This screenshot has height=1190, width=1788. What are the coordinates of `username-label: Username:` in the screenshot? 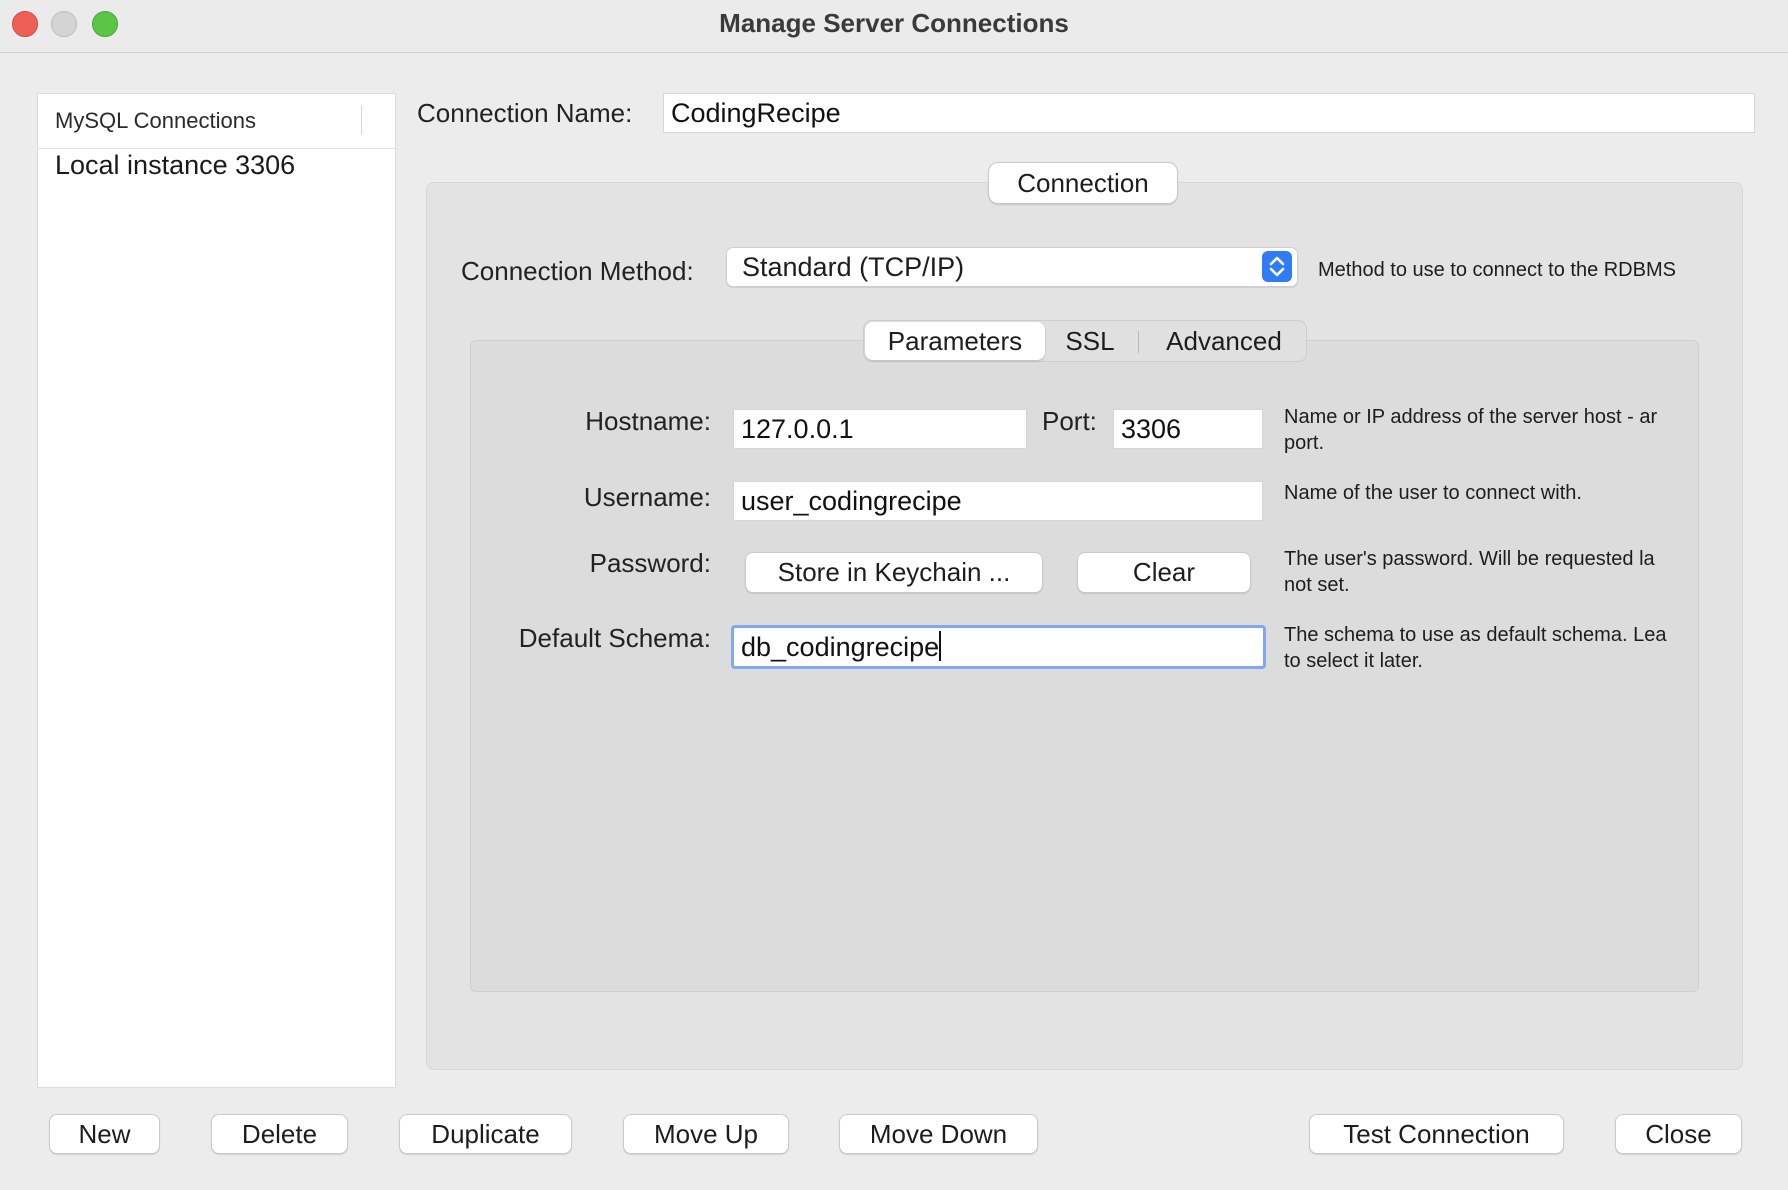 It's located at (647, 497).